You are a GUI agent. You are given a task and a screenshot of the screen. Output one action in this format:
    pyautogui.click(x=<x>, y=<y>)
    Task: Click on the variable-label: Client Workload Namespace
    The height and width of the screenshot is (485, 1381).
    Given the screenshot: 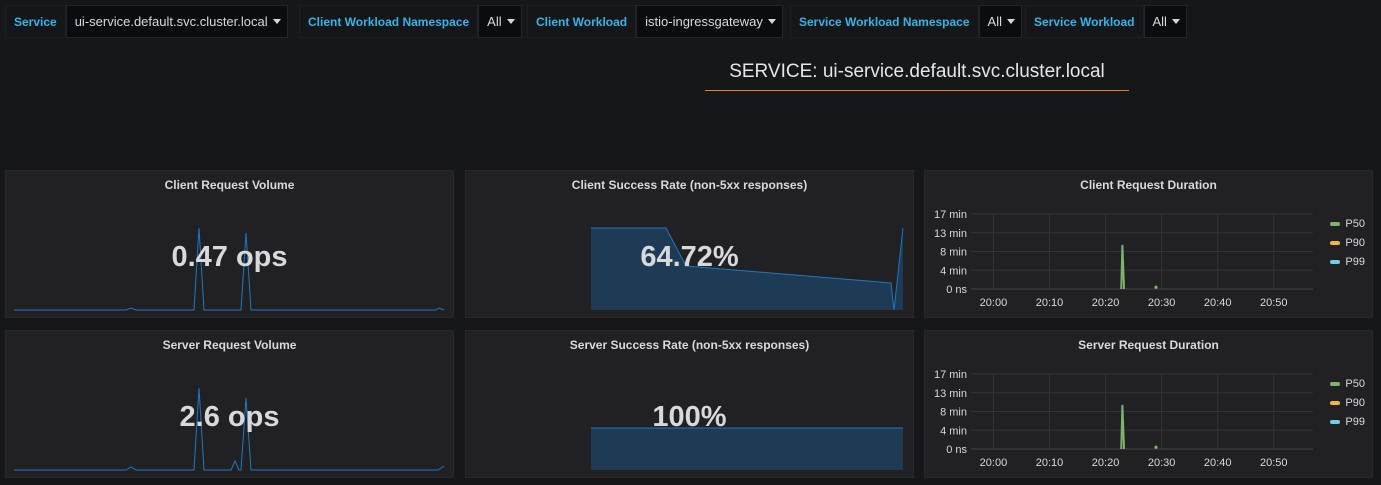 What is the action you would take?
    pyautogui.click(x=389, y=21)
    